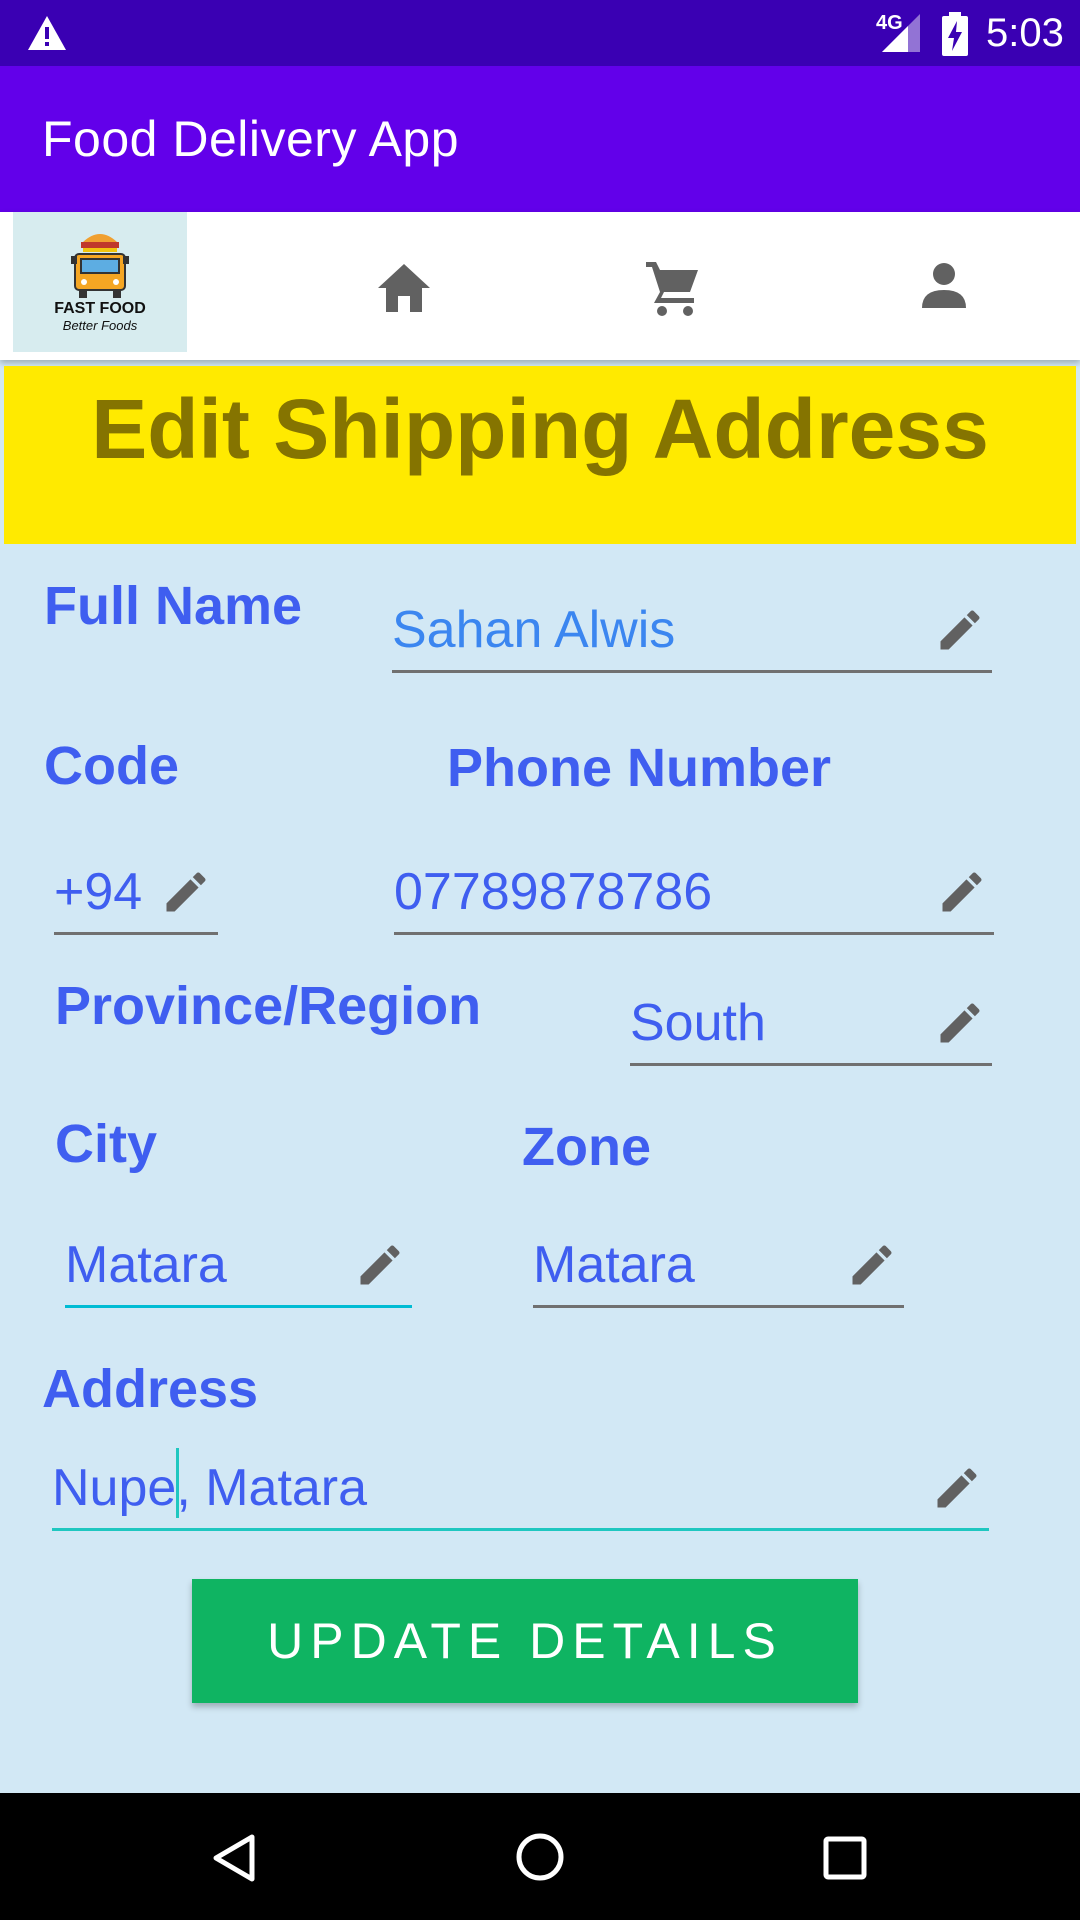  I want to click on app-title: Food Delivery App, so click(251, 139).